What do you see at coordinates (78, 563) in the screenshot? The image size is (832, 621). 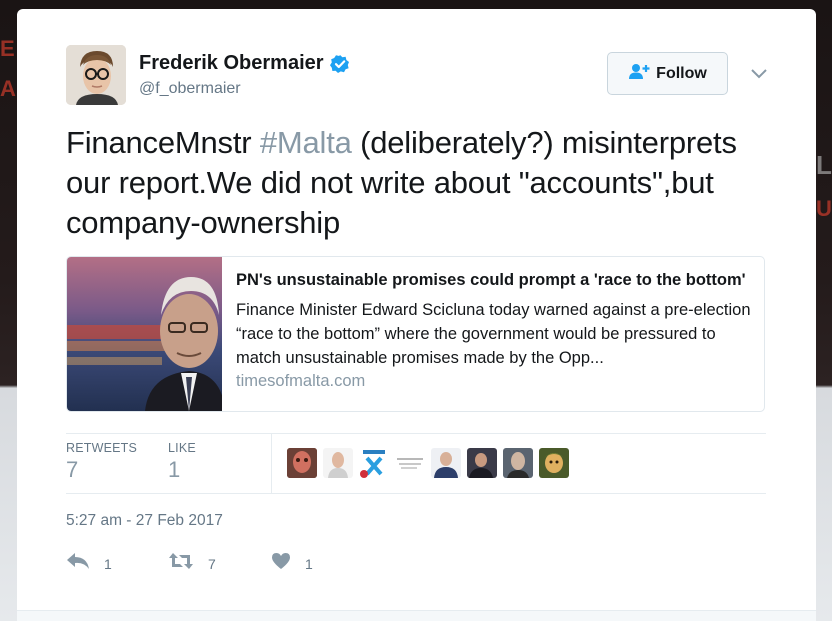 I see `reply-icon` at bounding box center [78, 563].